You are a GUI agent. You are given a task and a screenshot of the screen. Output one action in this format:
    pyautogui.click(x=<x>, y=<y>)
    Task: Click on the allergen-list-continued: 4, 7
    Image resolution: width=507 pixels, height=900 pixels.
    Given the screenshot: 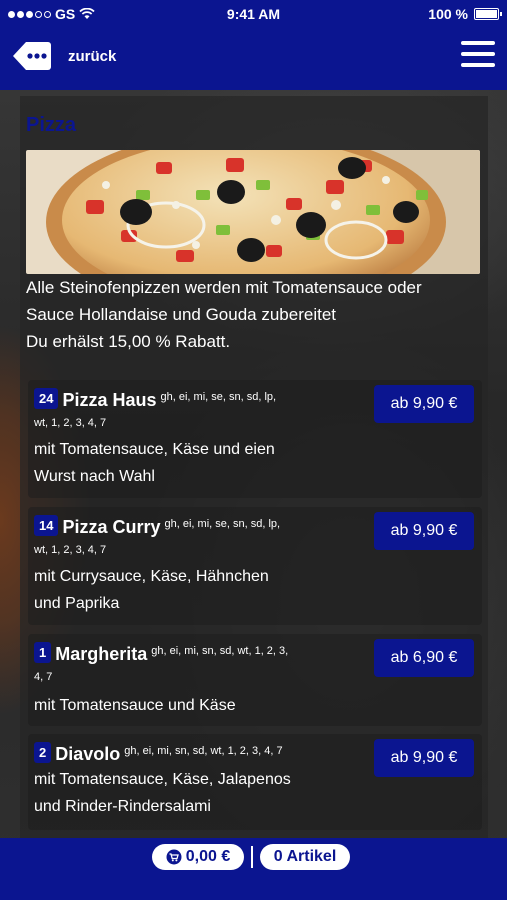 What is the action you would take?
    pyautogui.click(x=43, y=677)
    